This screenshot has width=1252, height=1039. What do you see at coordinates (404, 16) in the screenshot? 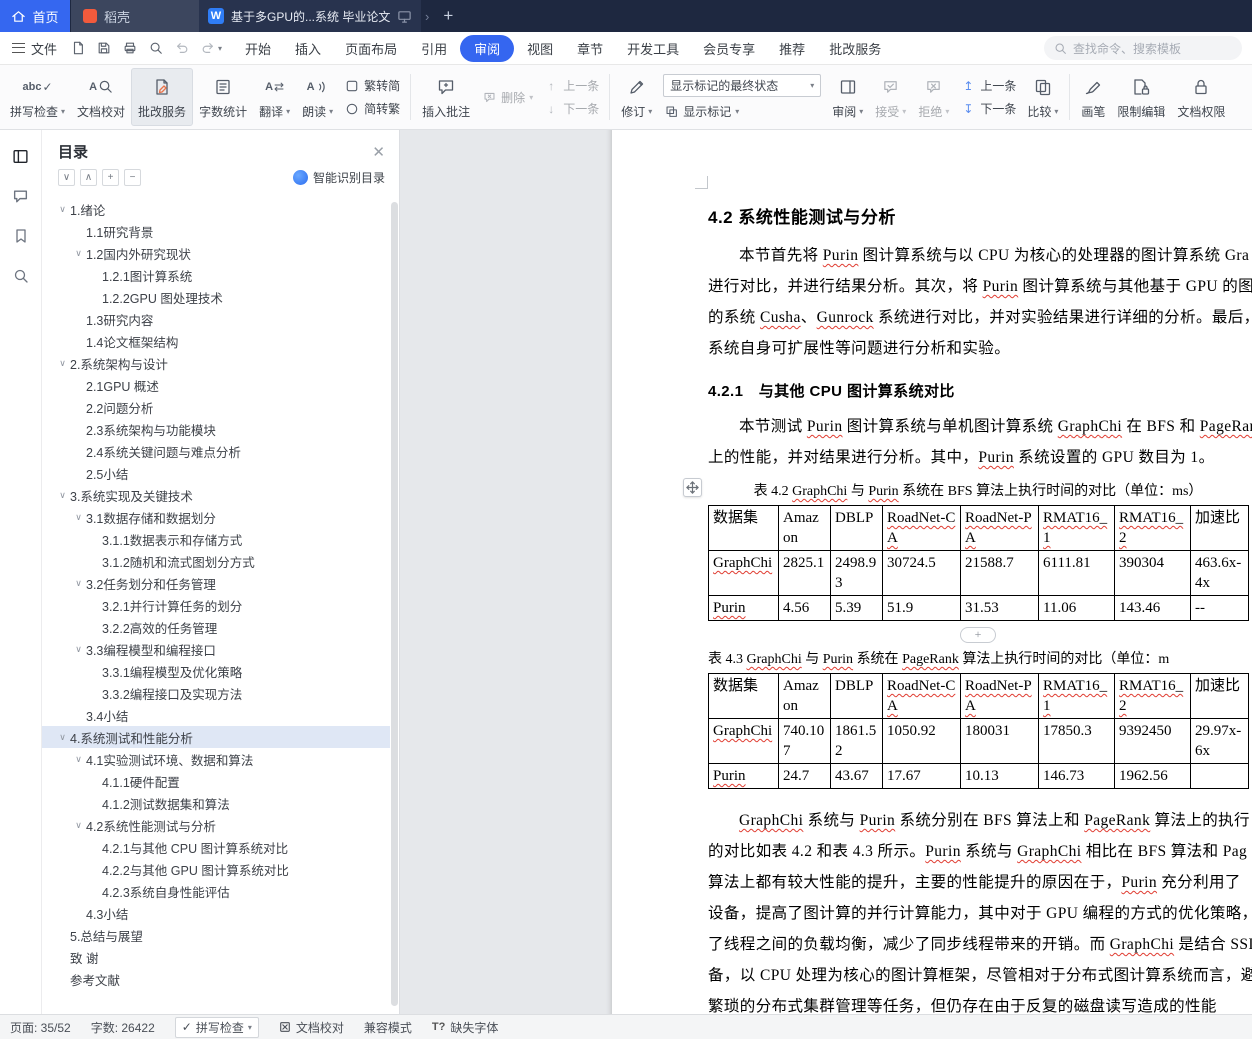
I see `screen-share-icon` at bounding box center [404, 16].